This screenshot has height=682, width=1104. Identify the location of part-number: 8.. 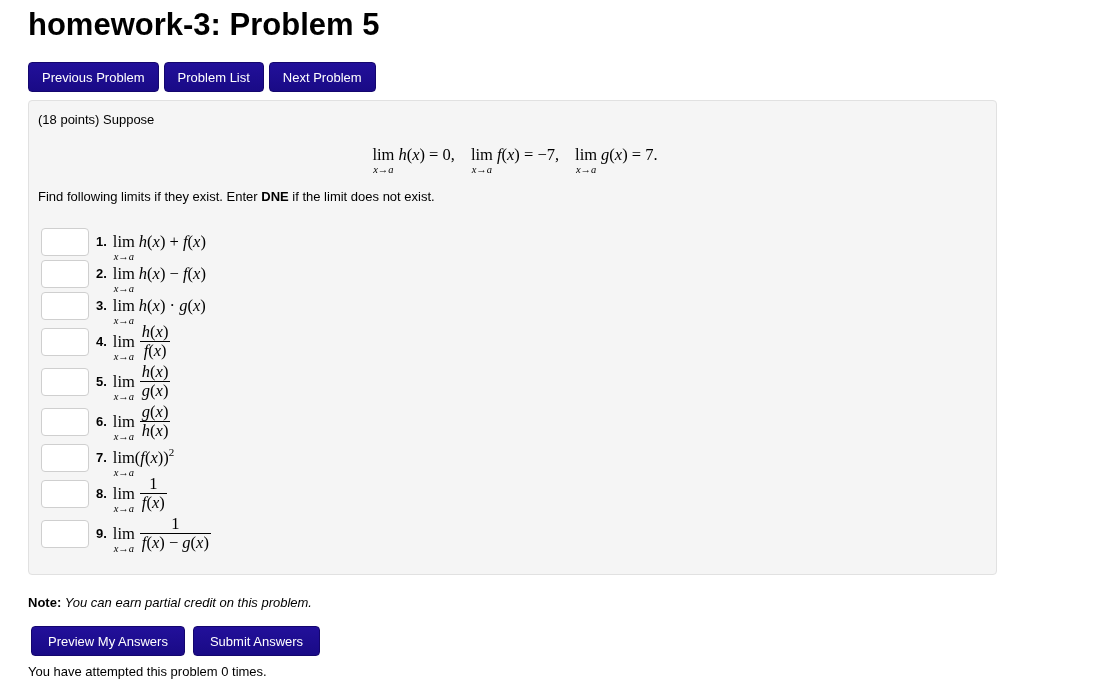
(101, 493).